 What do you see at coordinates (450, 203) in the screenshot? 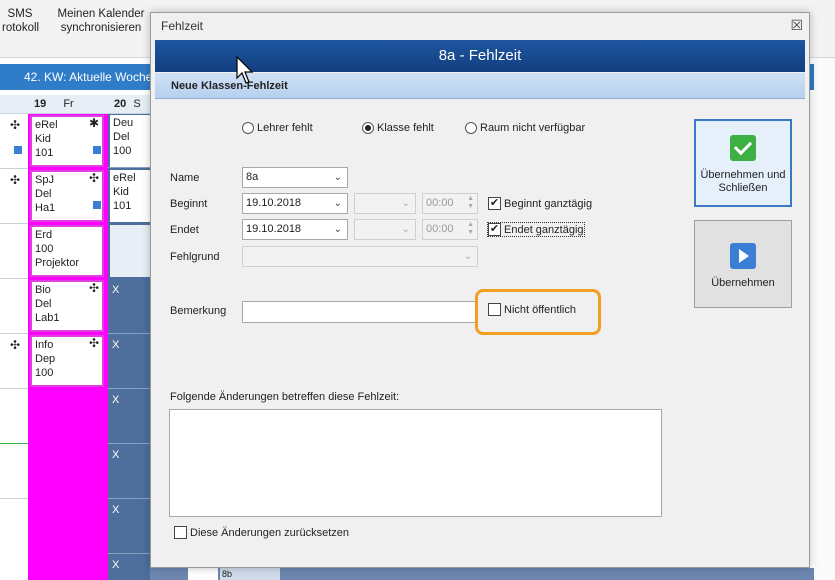
I see `begin-time-spinner: 00:00 ▲ ▼` at bounding box center [450, 203].